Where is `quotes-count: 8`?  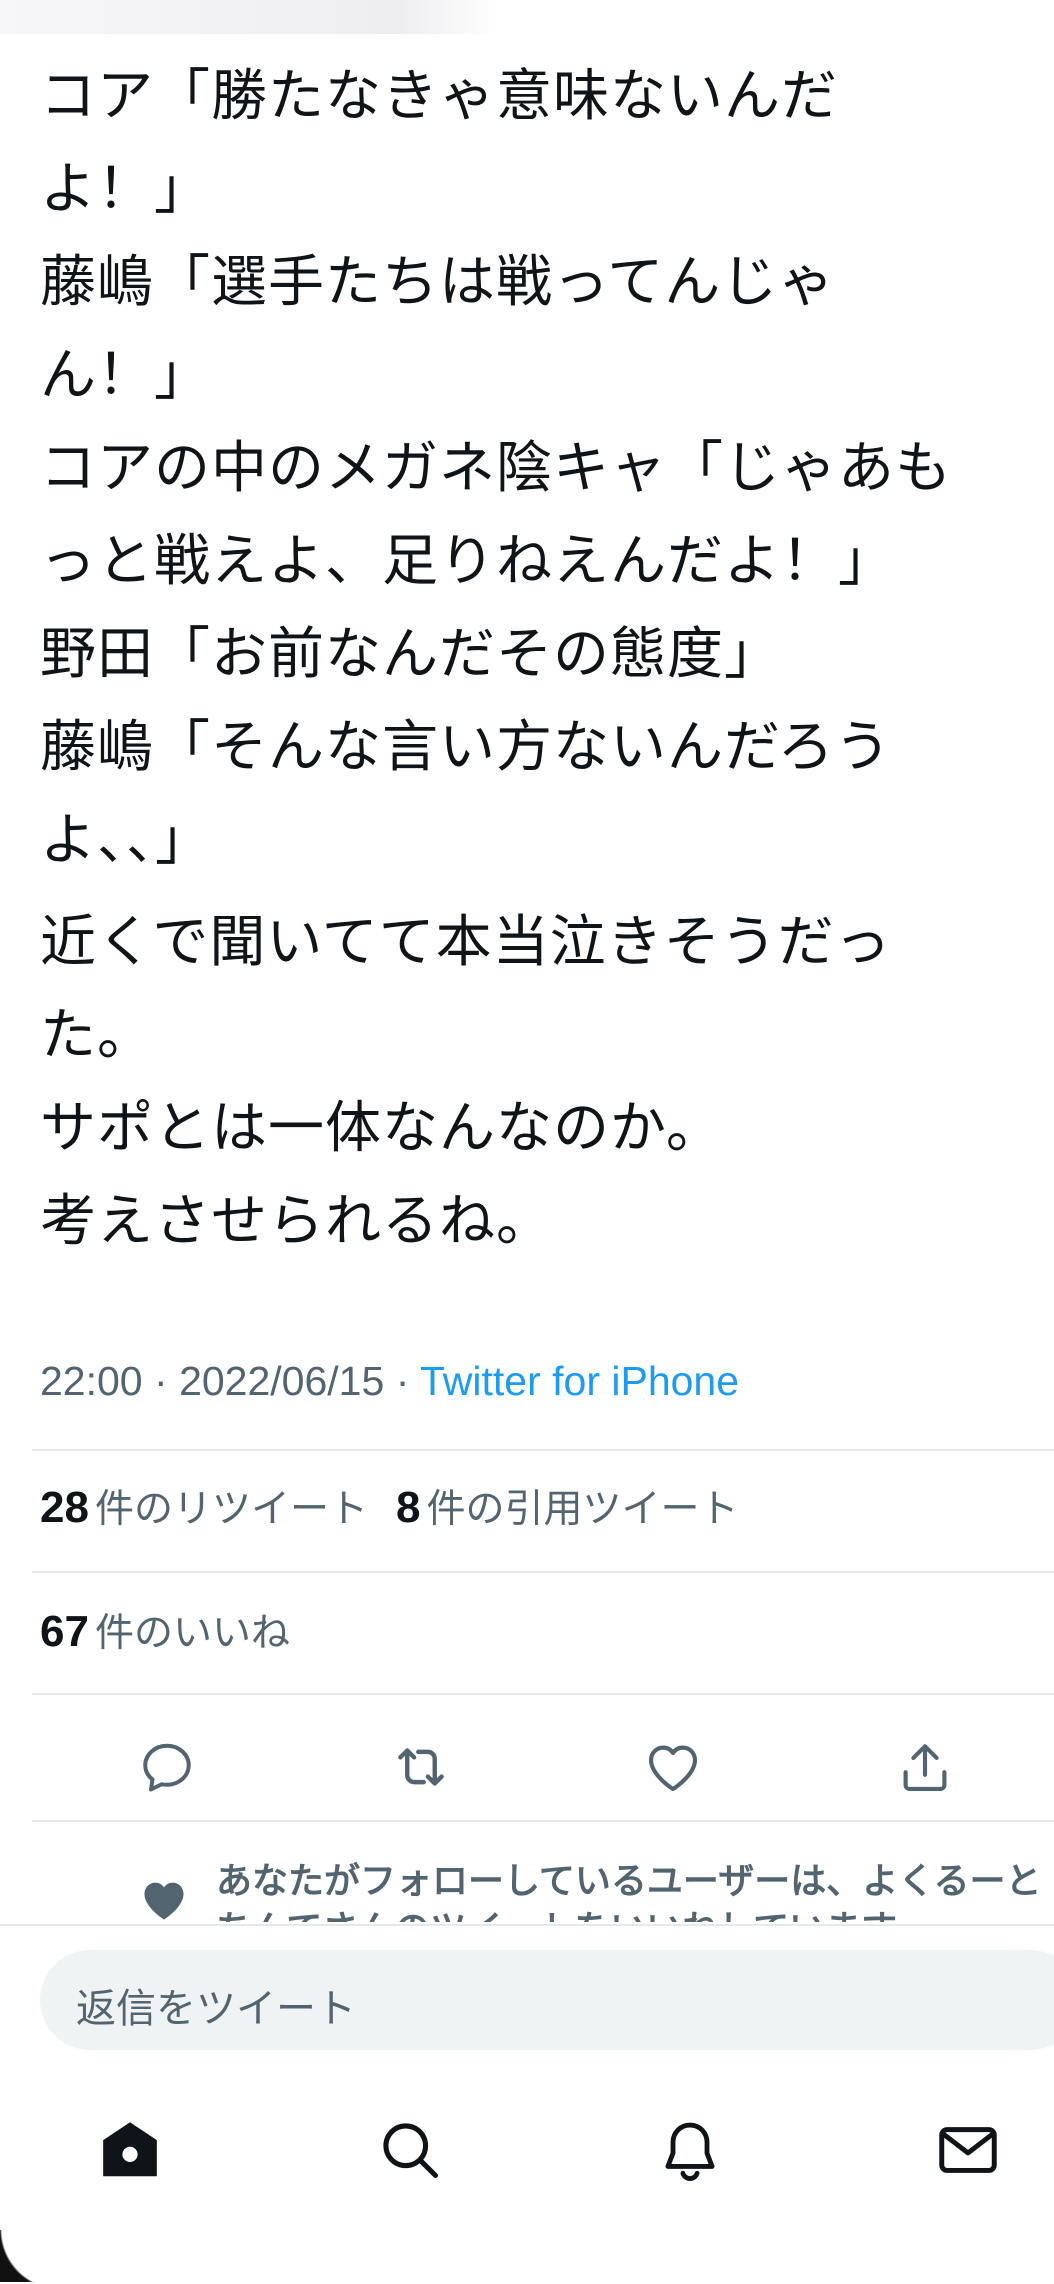 quotes-count: 8 is located at coordinates (408, 1507).